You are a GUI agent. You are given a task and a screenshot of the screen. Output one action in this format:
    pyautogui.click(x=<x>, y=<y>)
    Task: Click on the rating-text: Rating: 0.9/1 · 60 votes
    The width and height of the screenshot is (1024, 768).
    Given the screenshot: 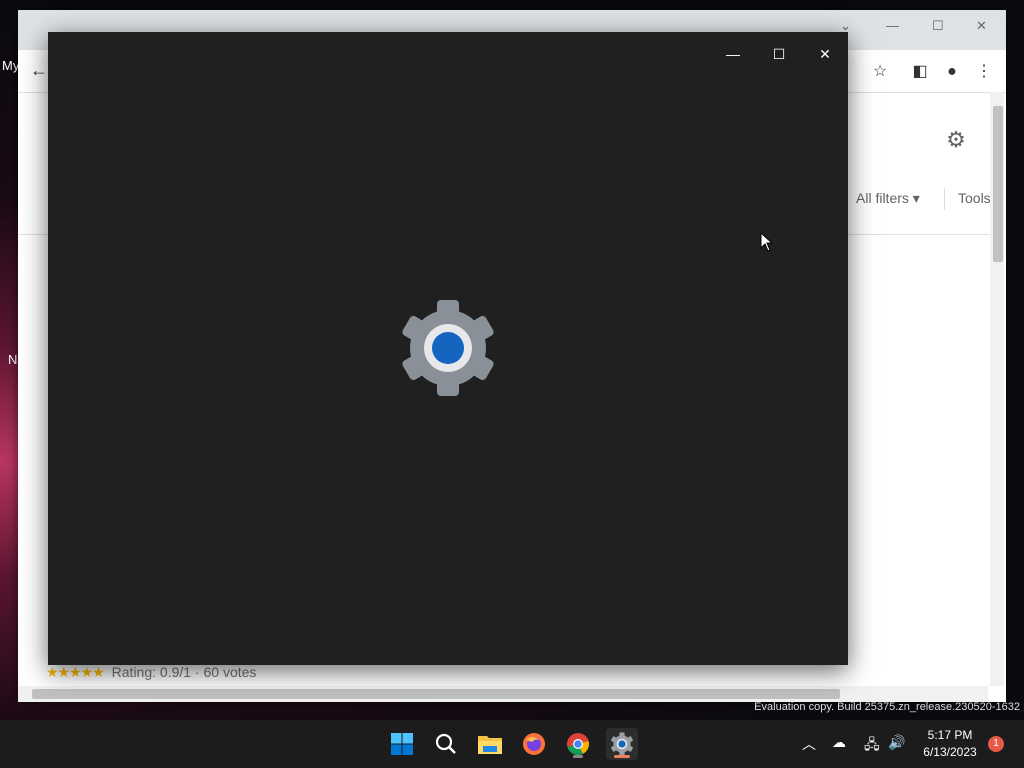 What is the action you would take?
    pyautogui.click(x=184, y=672)
    